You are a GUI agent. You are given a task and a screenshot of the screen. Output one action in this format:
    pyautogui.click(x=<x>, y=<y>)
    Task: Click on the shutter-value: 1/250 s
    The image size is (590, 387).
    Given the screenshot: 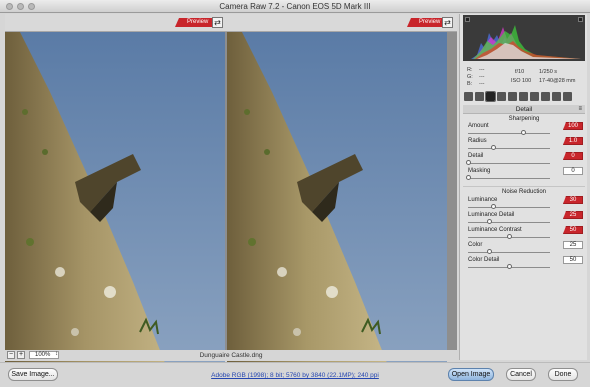 What is the action you would take?
    pyautogui.click(x=548, y=72)
    